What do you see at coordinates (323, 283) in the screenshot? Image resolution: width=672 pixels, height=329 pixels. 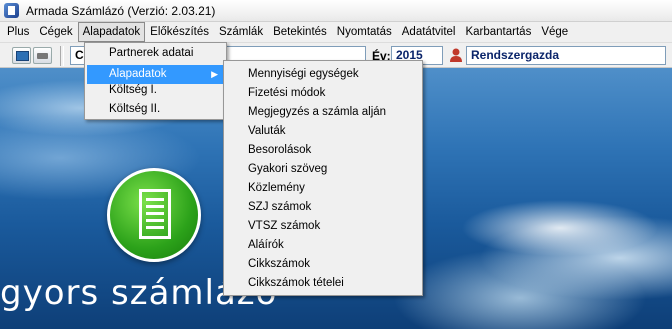 I see `submenu-item-cikkszamok-tetelei: Cikkszámok tételei` at bounding box center [323, 283].